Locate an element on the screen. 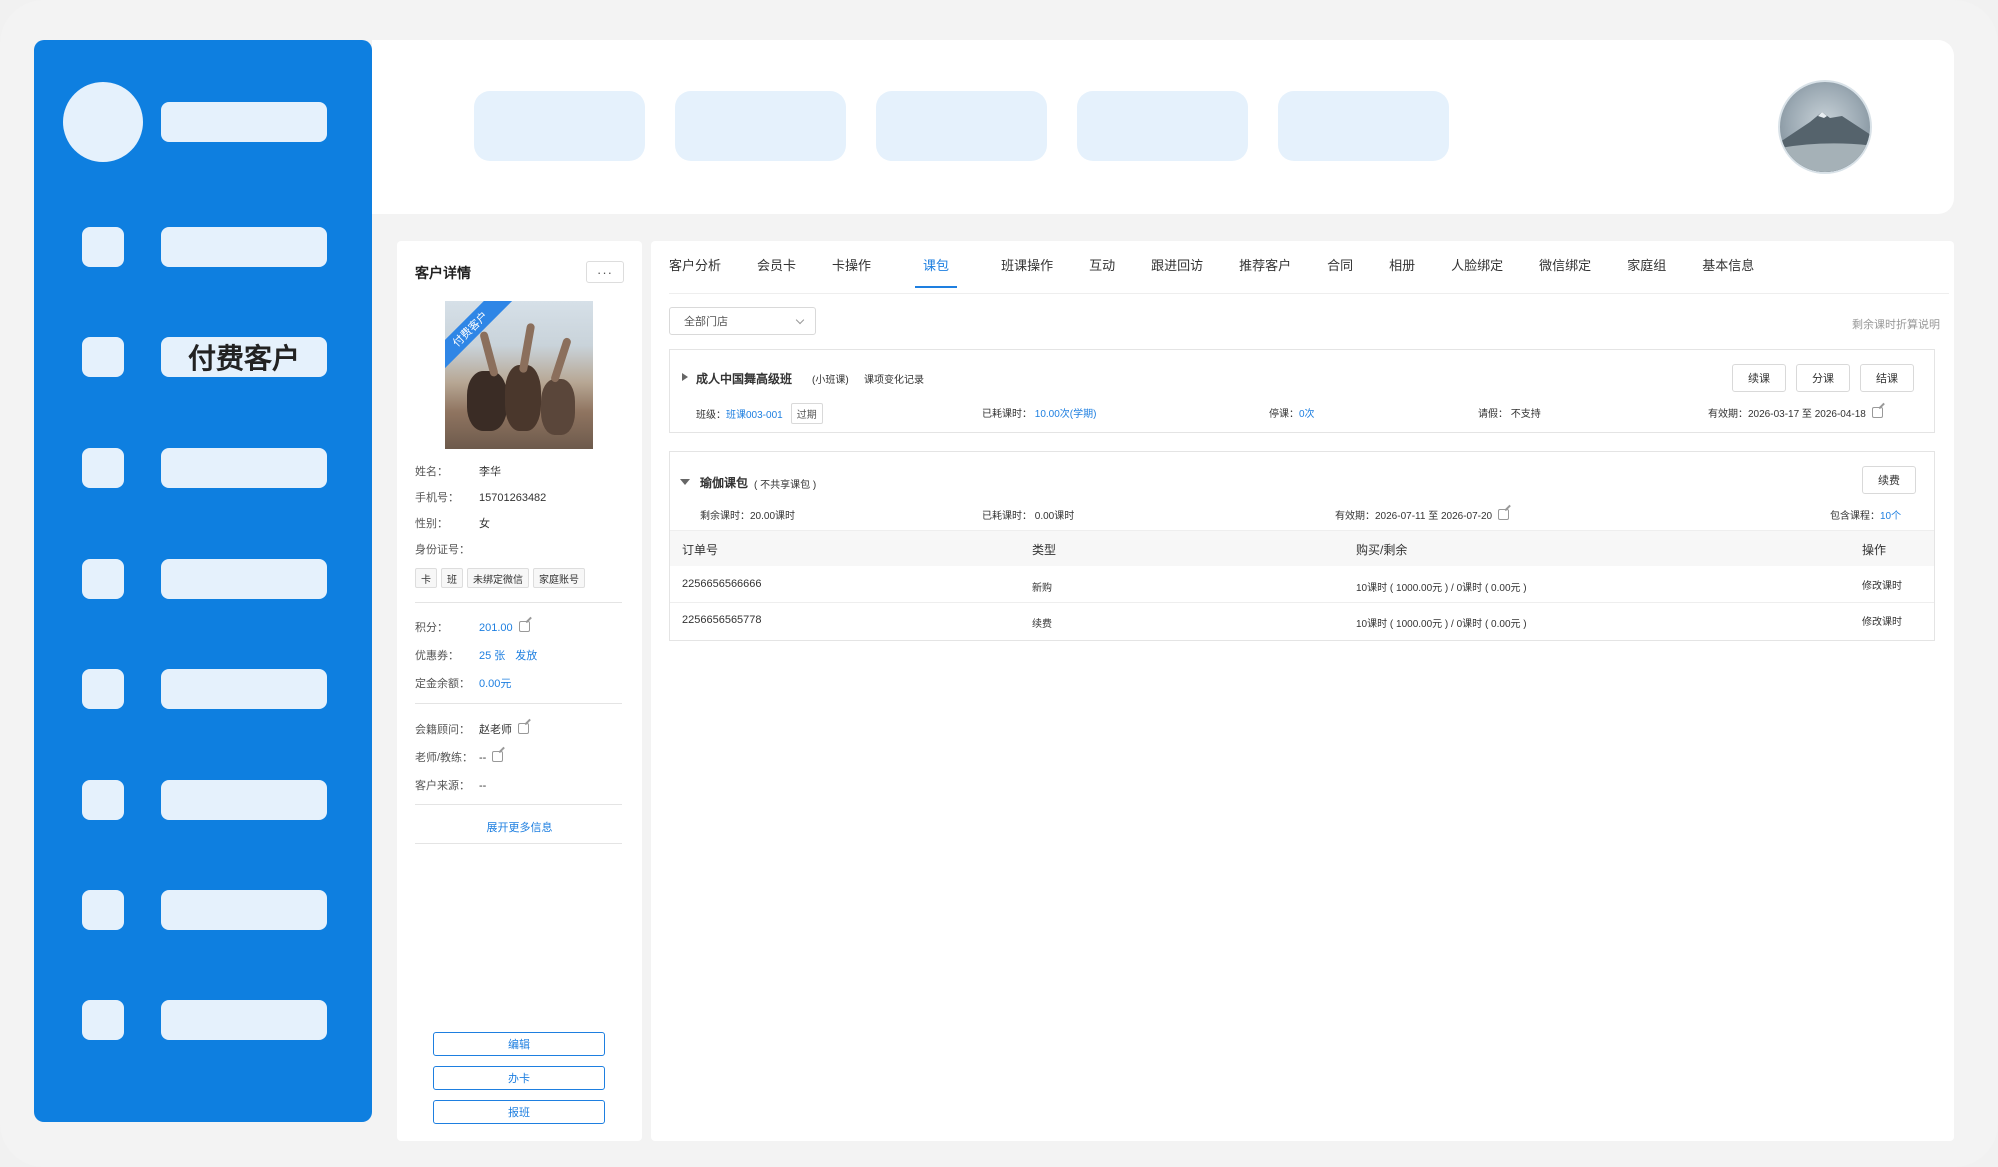 The image size is (1998, 1167). enroll-class-button: 报班 is located at coordinates (519, 1112).